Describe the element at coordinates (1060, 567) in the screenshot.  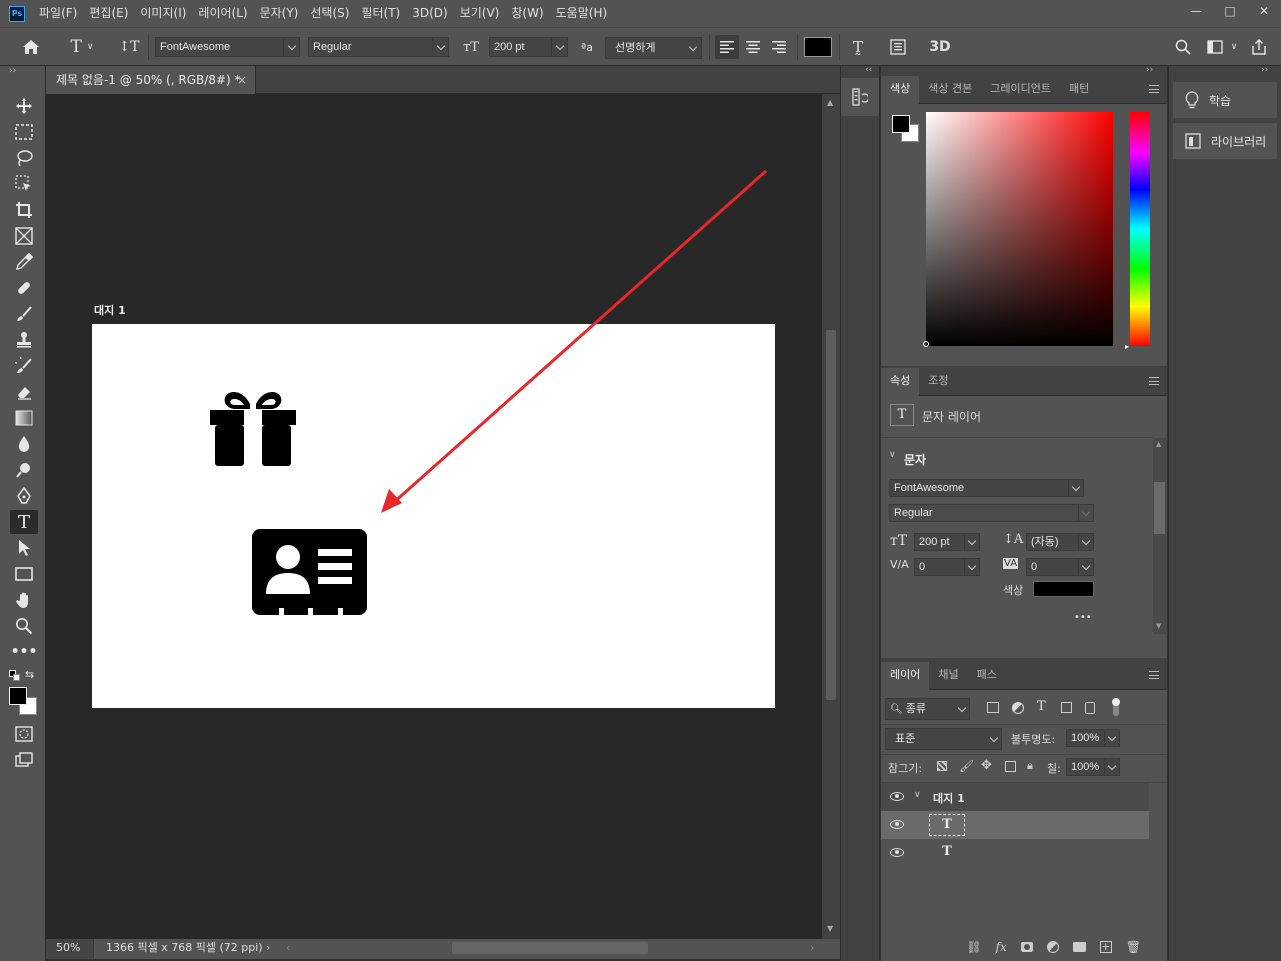
I see `tracking-select: 0` at that location.